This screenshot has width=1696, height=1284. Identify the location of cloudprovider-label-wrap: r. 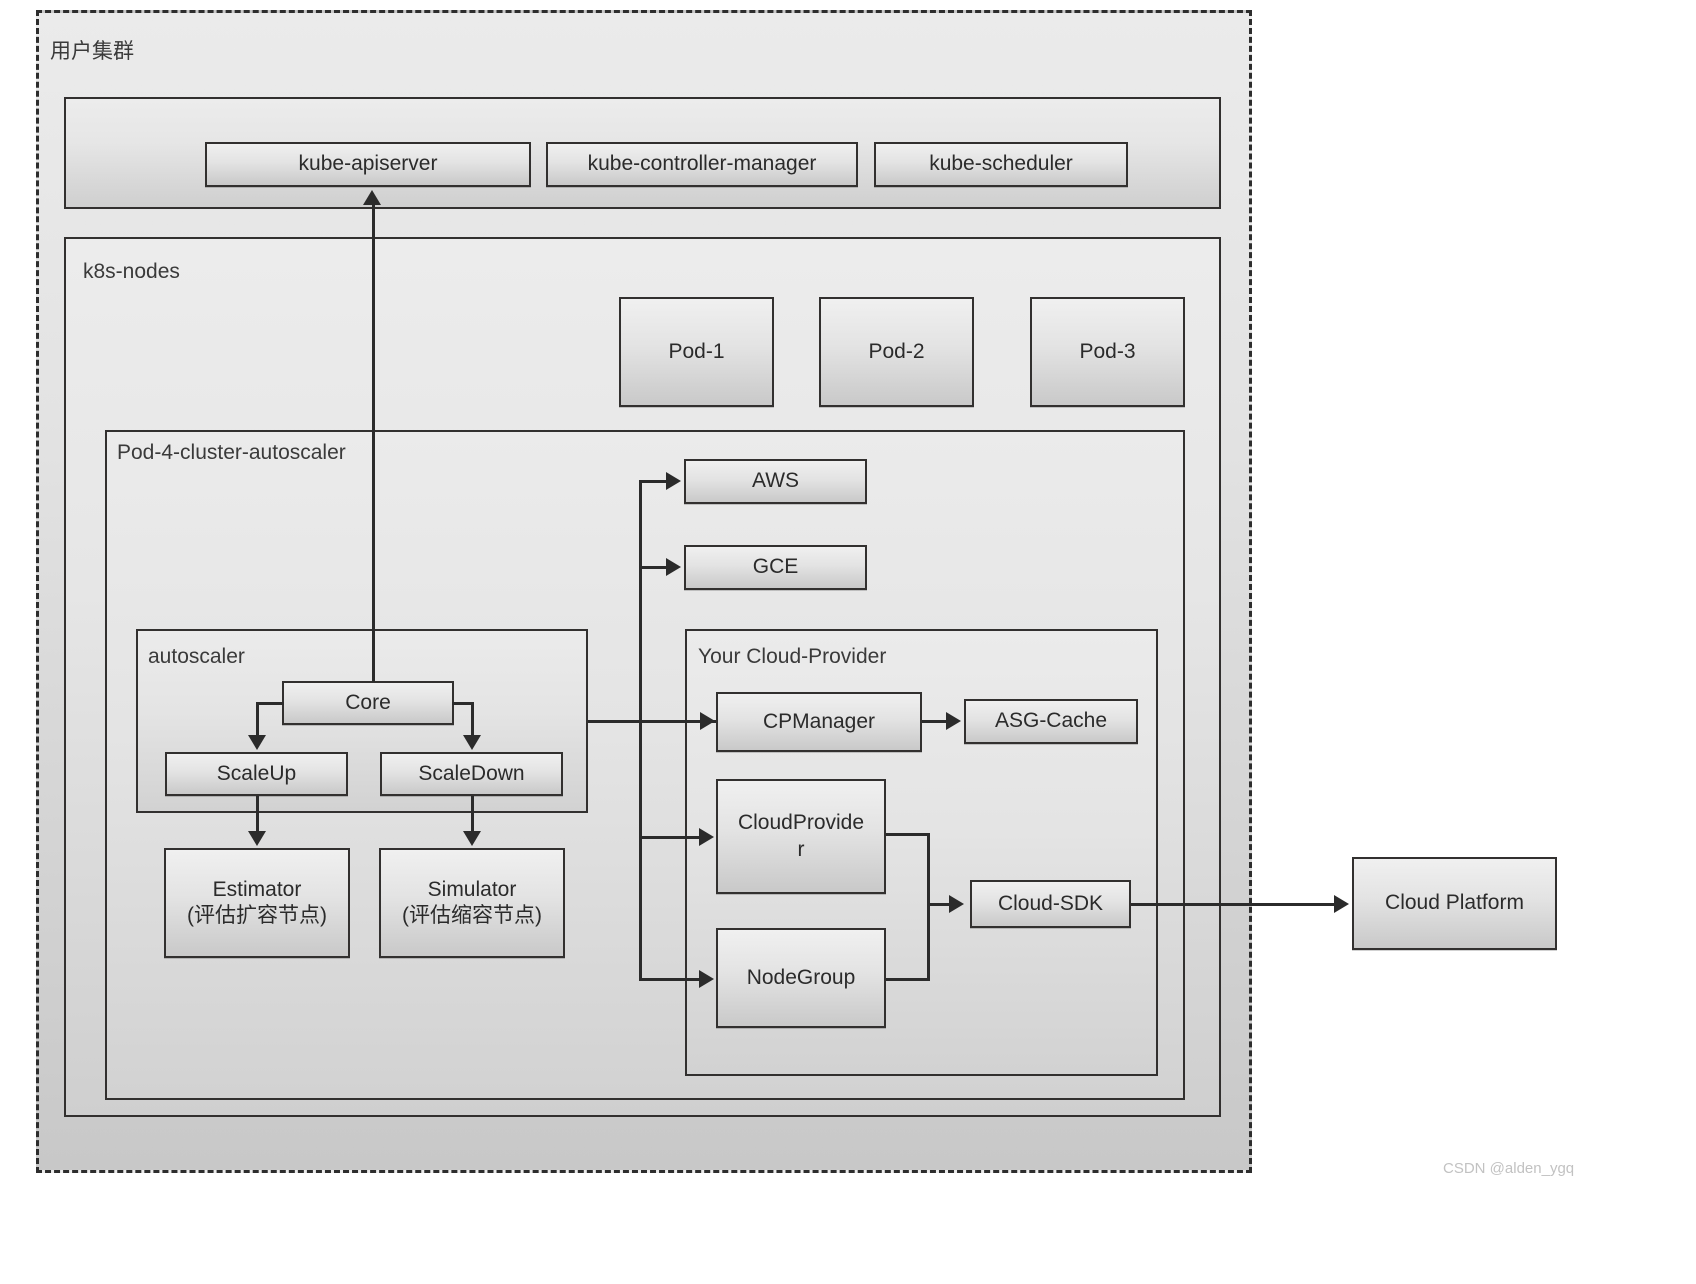
(801, 849).